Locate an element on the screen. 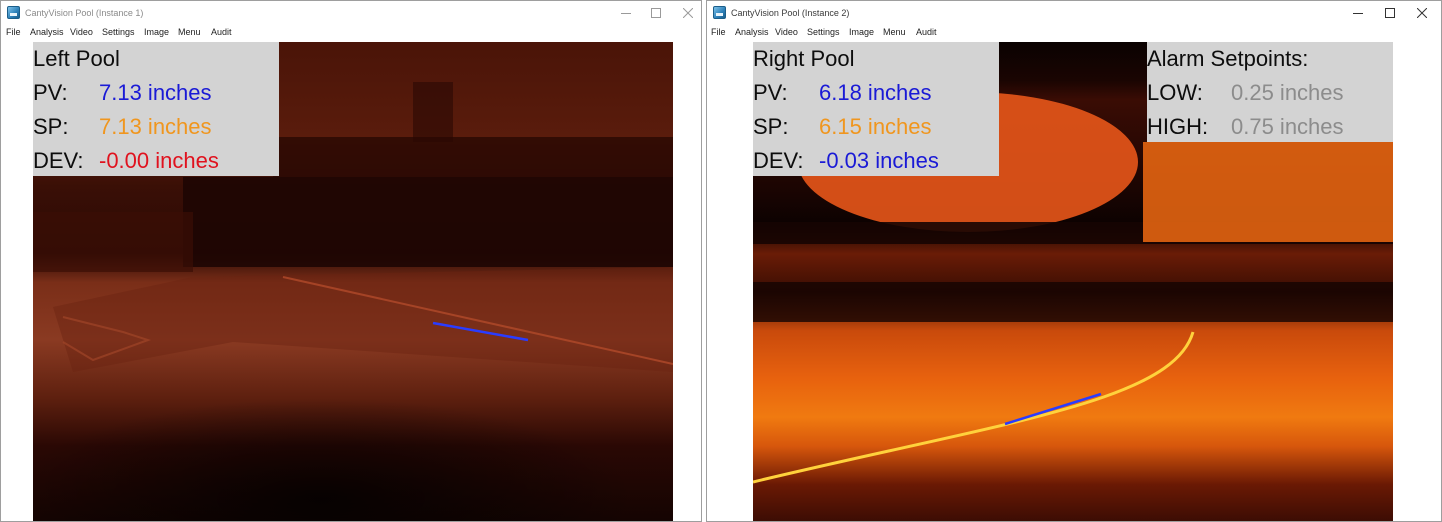 The image size is (1442, 522). pv-row: PV: 6.18 inches is located at coordinates (876, 93).